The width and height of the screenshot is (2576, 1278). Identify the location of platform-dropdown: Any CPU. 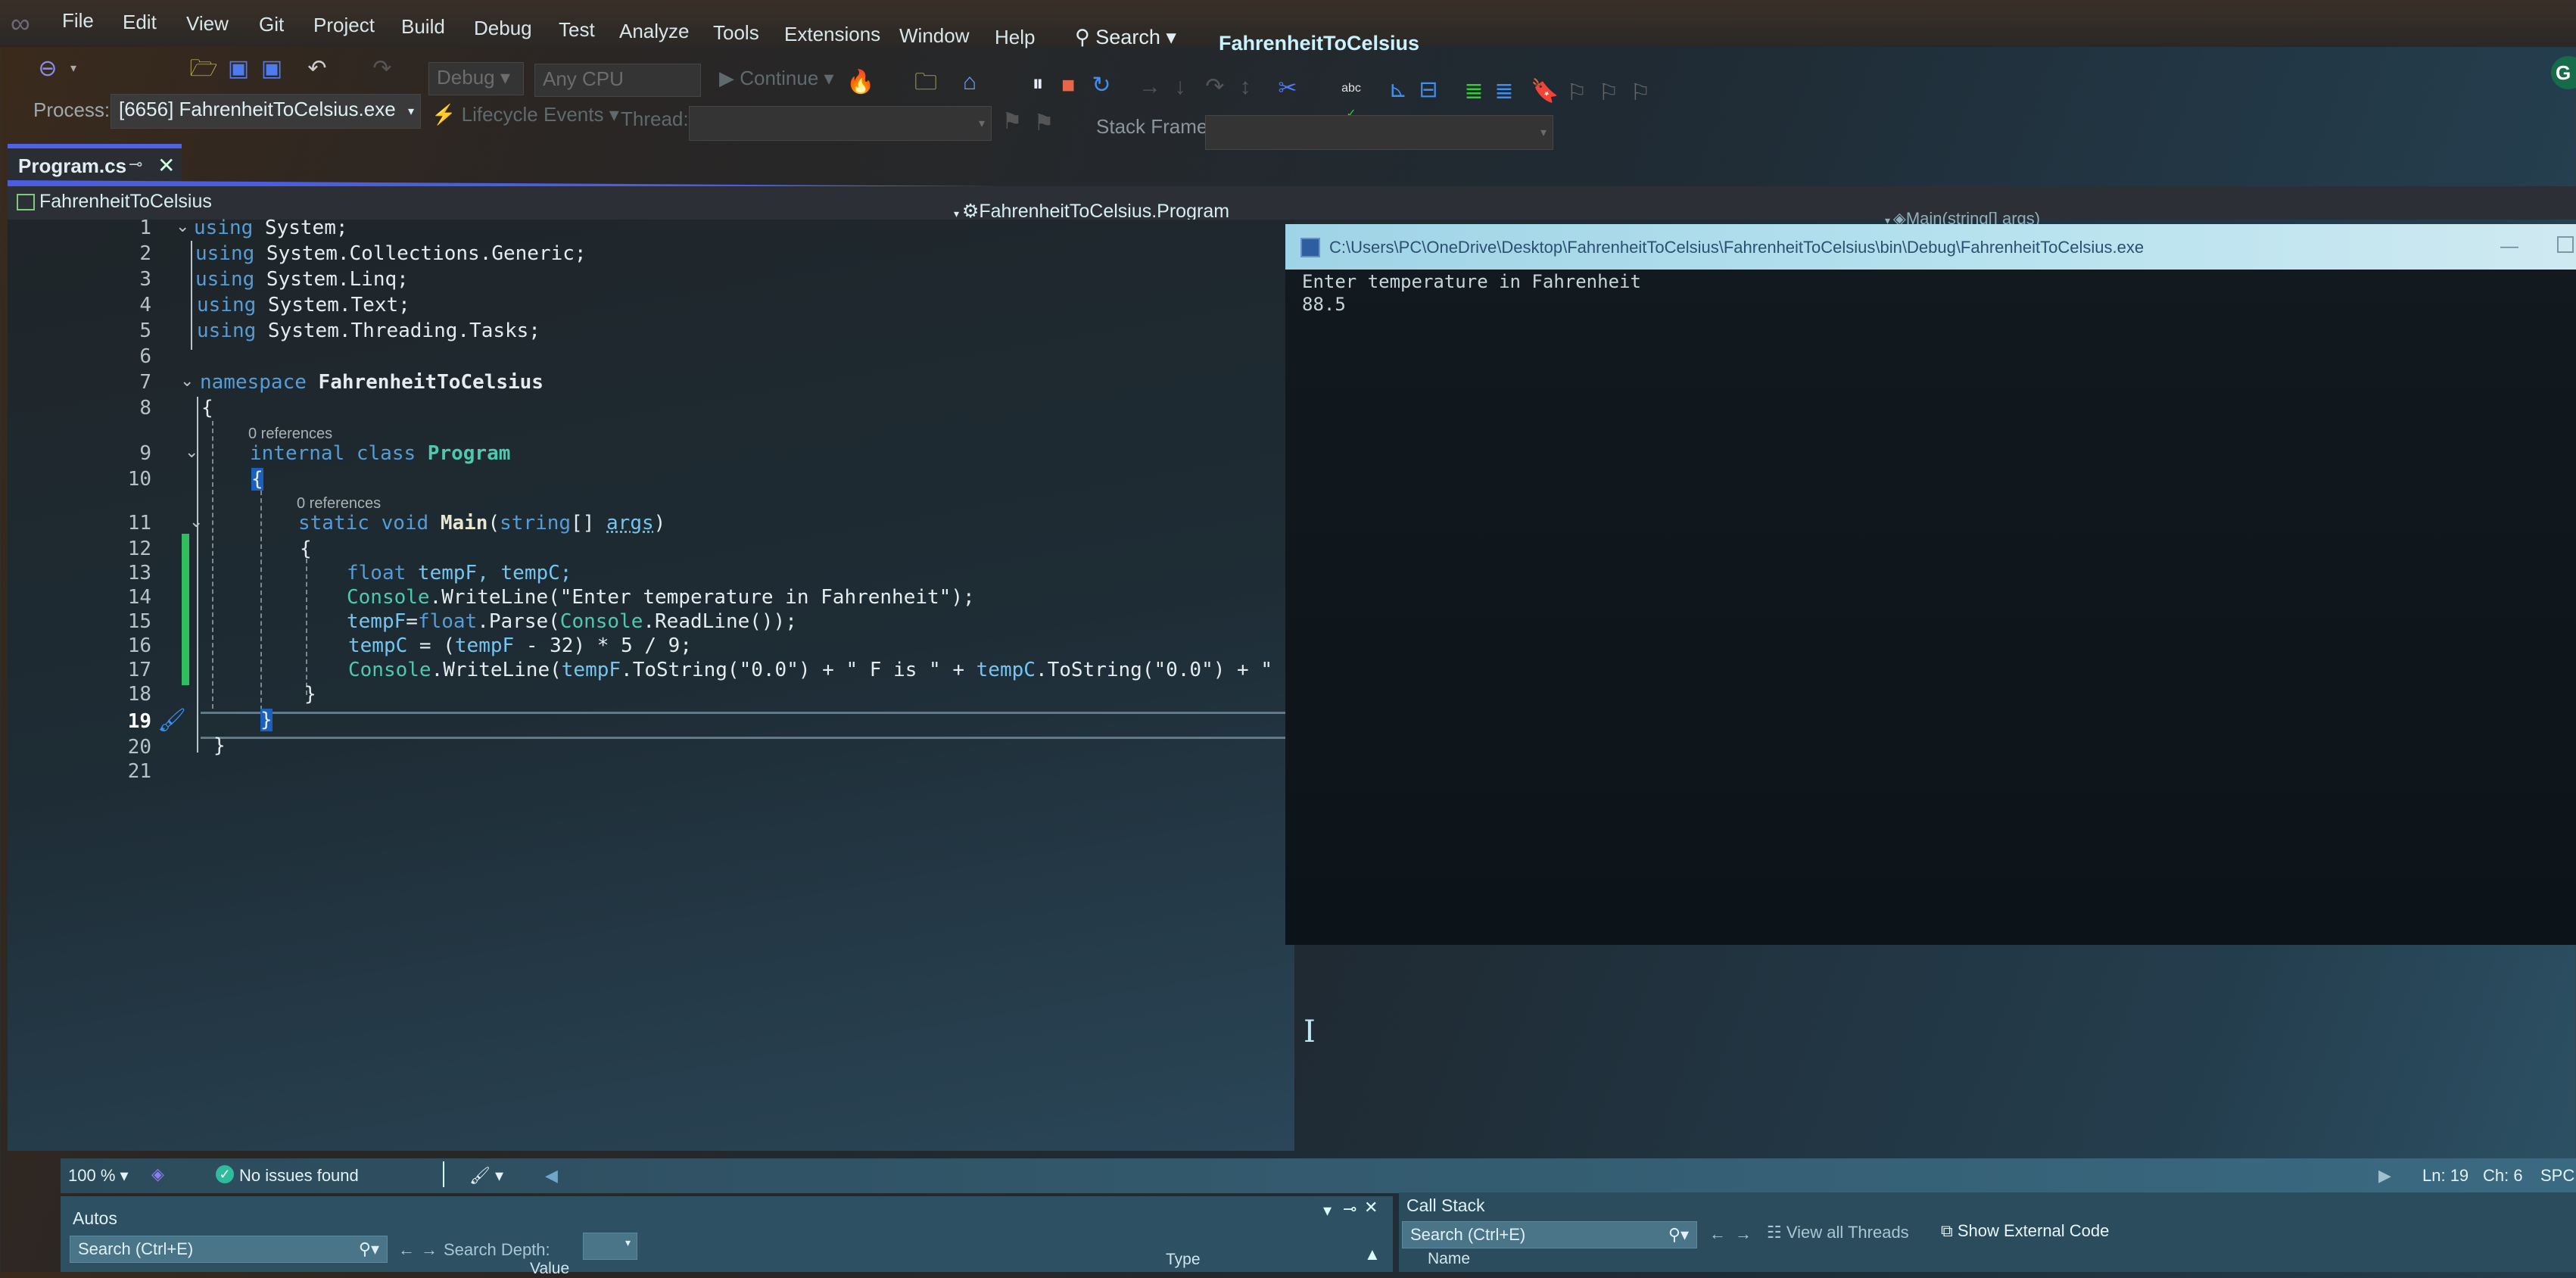
(617, 80).